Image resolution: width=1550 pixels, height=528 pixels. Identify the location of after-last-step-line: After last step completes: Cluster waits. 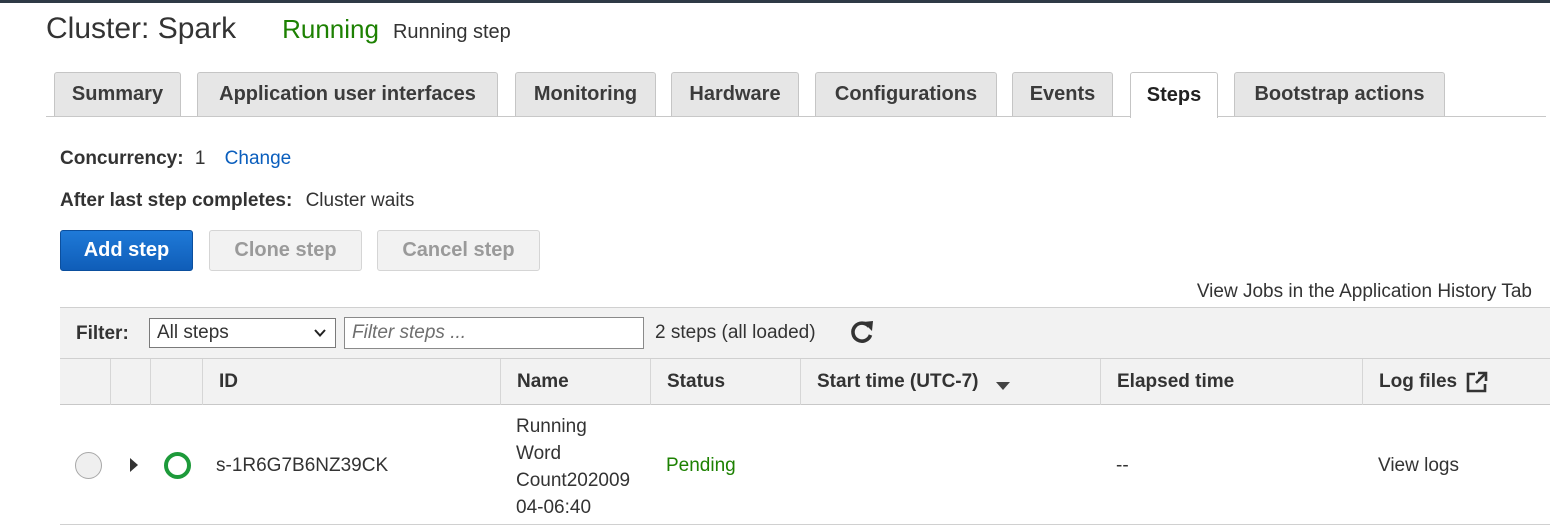
(237, 201).